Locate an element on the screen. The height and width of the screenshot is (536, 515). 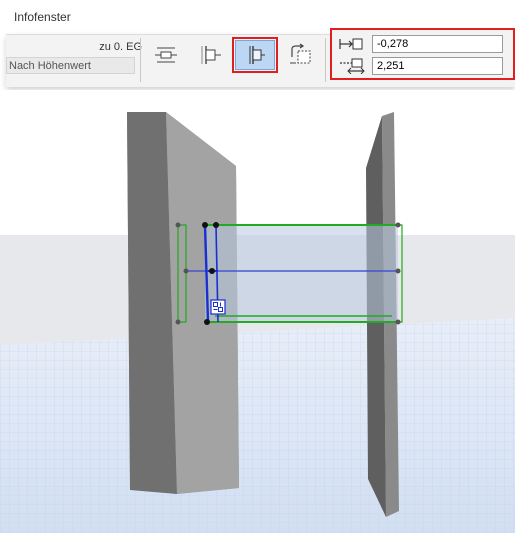
height-offset-icon is located at coordinates (355, 66).